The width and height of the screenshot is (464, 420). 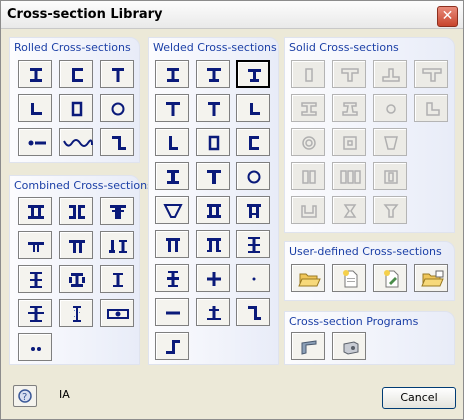 I want to click on double-angle-icon, so click(x=36, y=247).